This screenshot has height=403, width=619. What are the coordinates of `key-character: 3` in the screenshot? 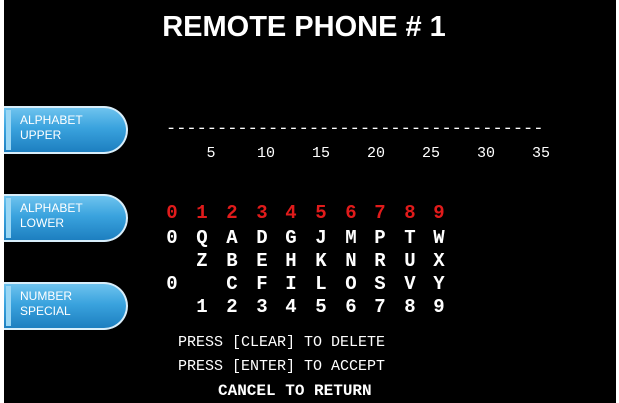 It's located at (262, 307).